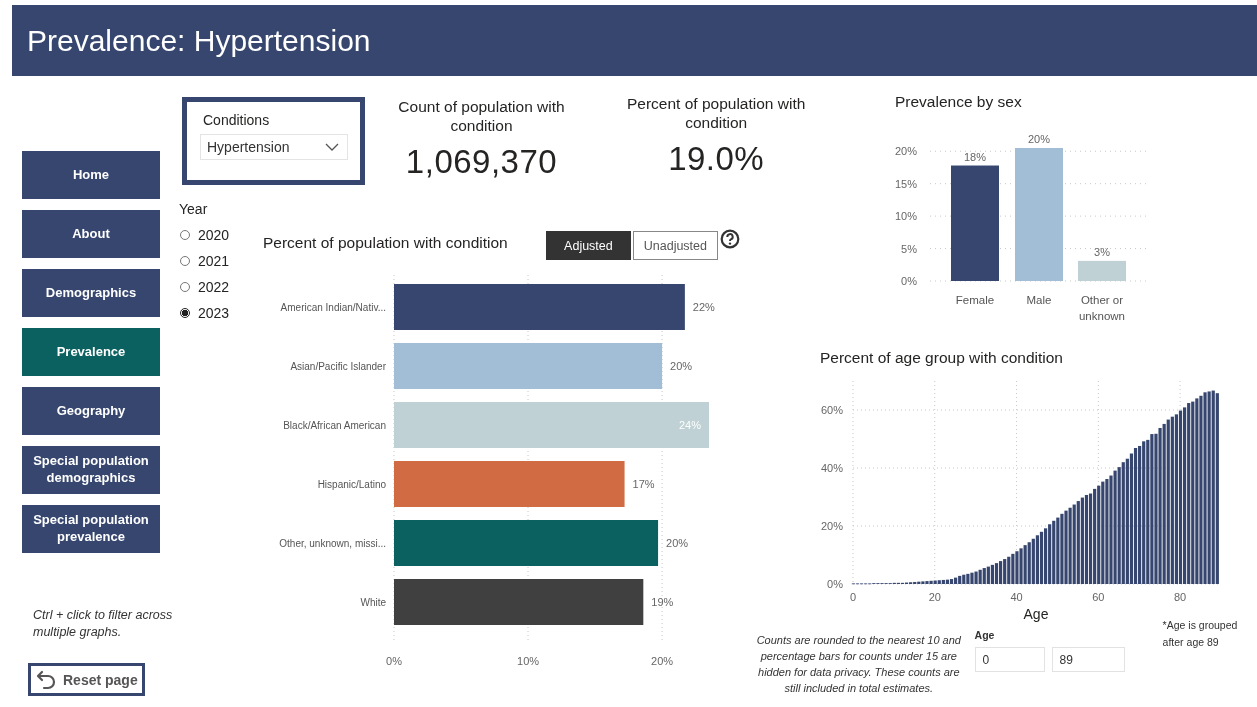 The image size is (1257, 707). Describe the element at coordinates (1016, 597) in the screenshot. I see `axis-tick-label: 40` at that location.